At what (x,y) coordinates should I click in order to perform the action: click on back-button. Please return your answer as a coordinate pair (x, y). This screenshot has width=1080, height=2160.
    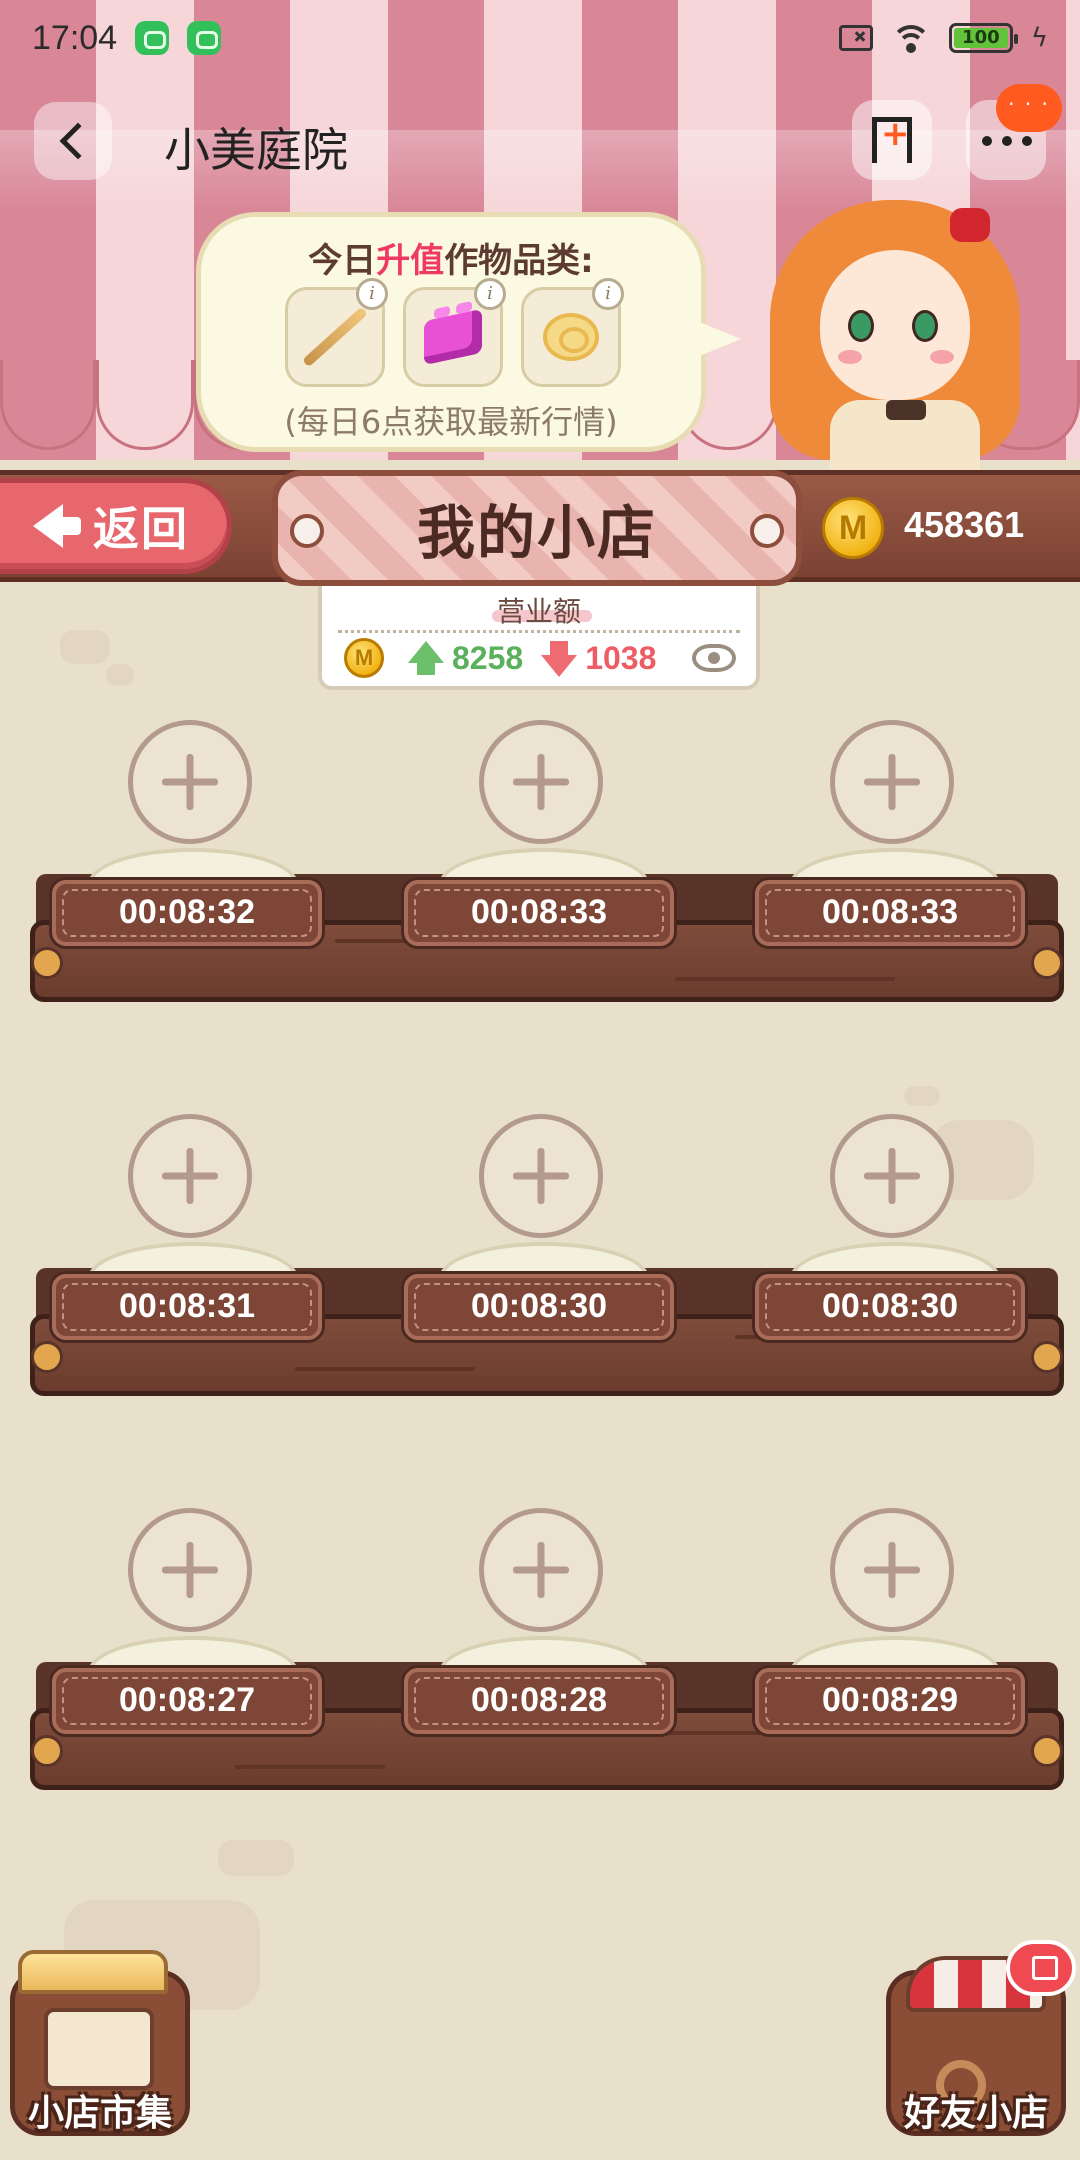
    Looking at the image, I should click on (73, 141).